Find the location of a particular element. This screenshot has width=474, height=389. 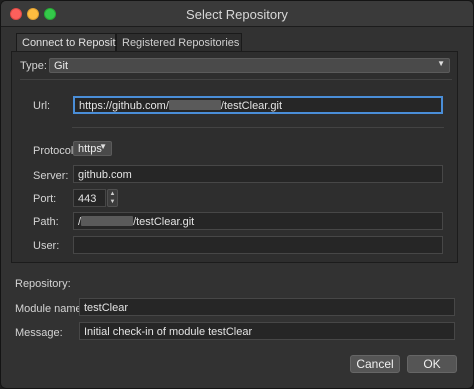

url-label: Url: is located at coordinates (42, 106).